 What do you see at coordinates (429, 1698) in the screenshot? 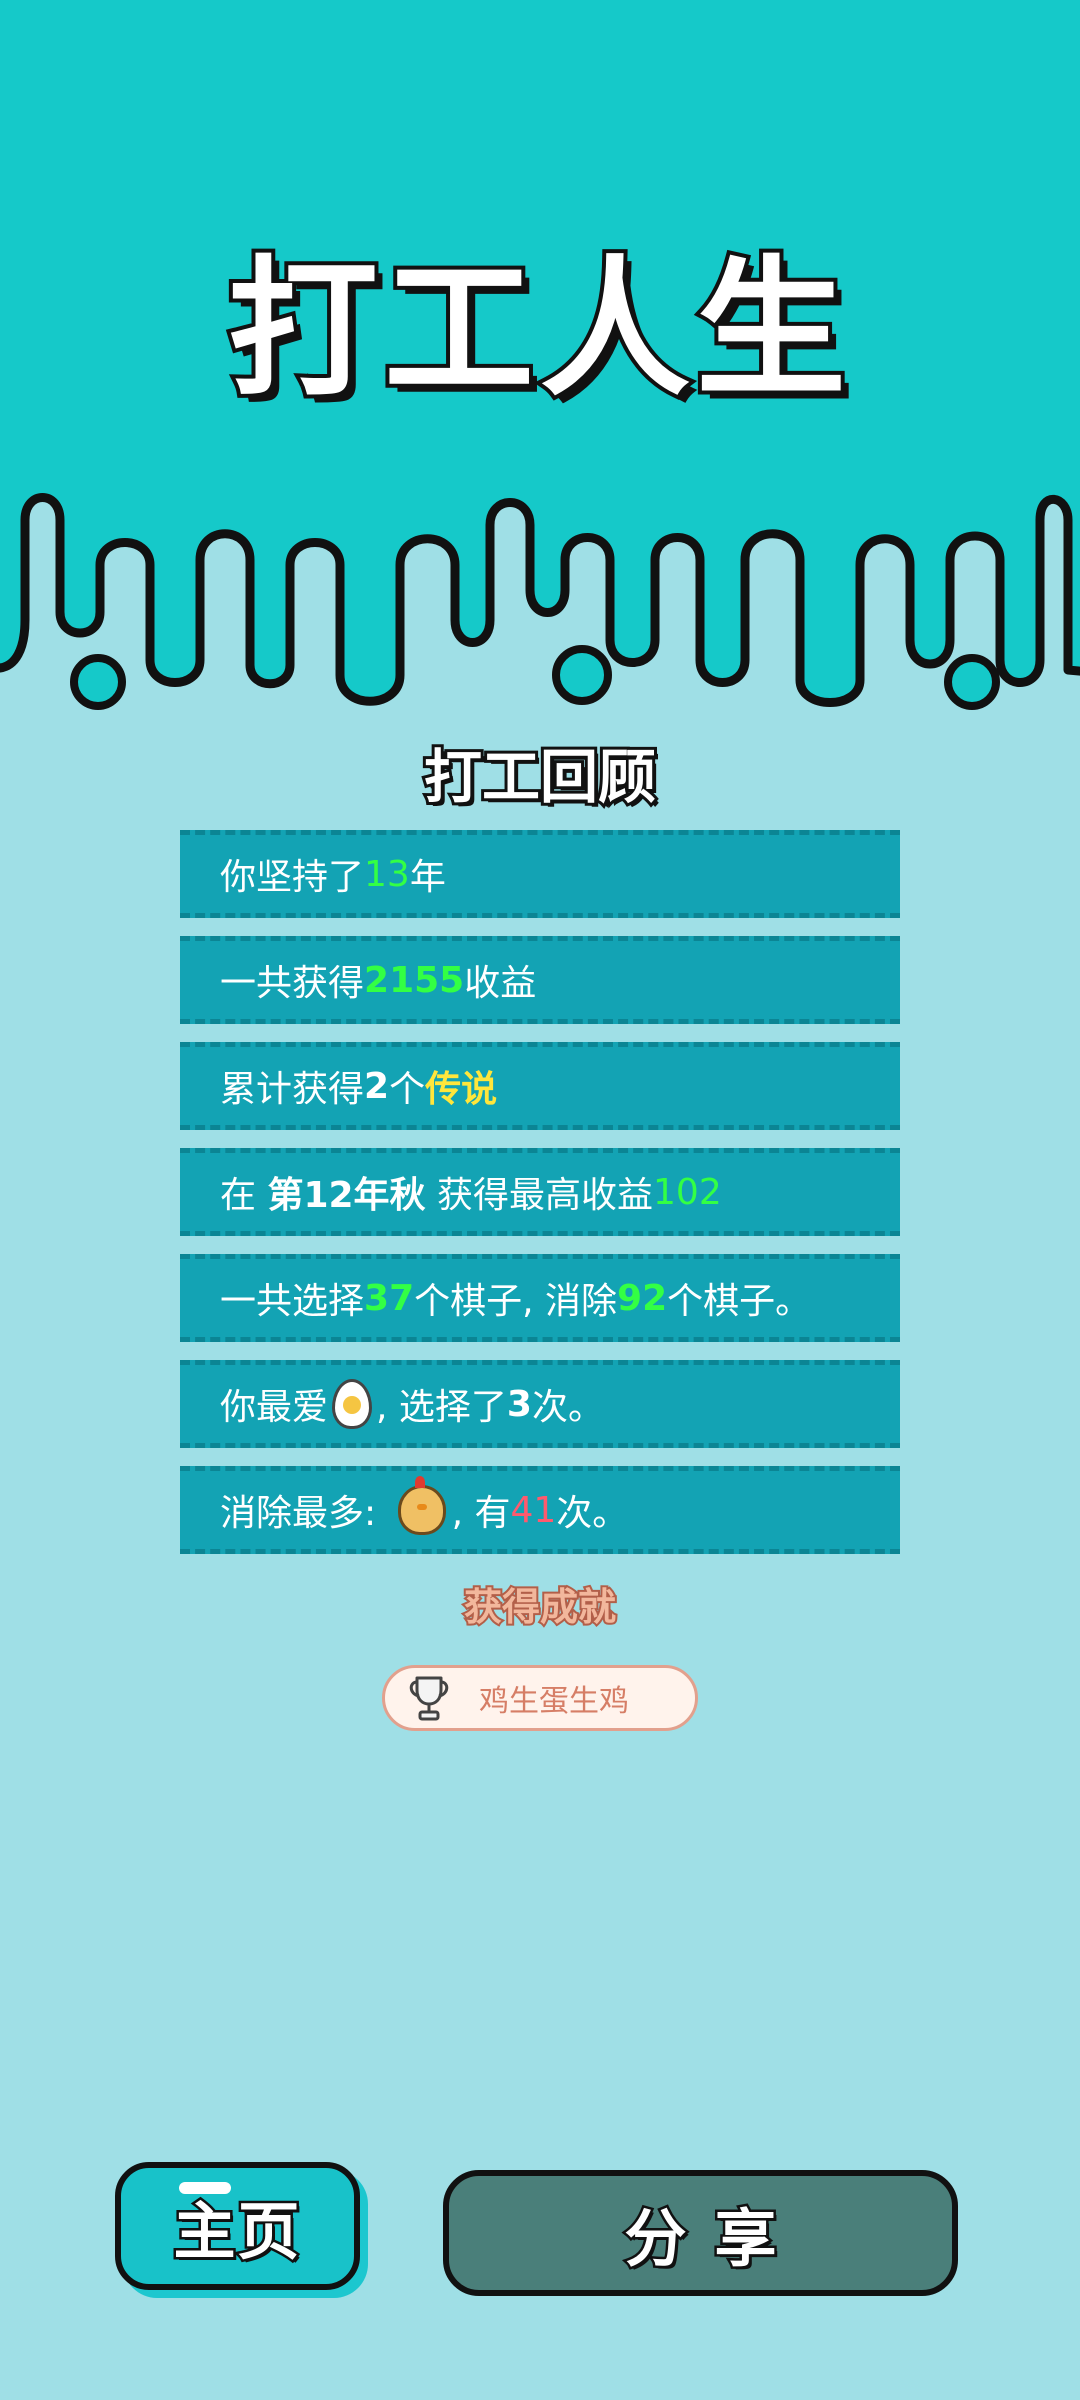
I see `trophy-icon` at bounding box center [429, 1698].